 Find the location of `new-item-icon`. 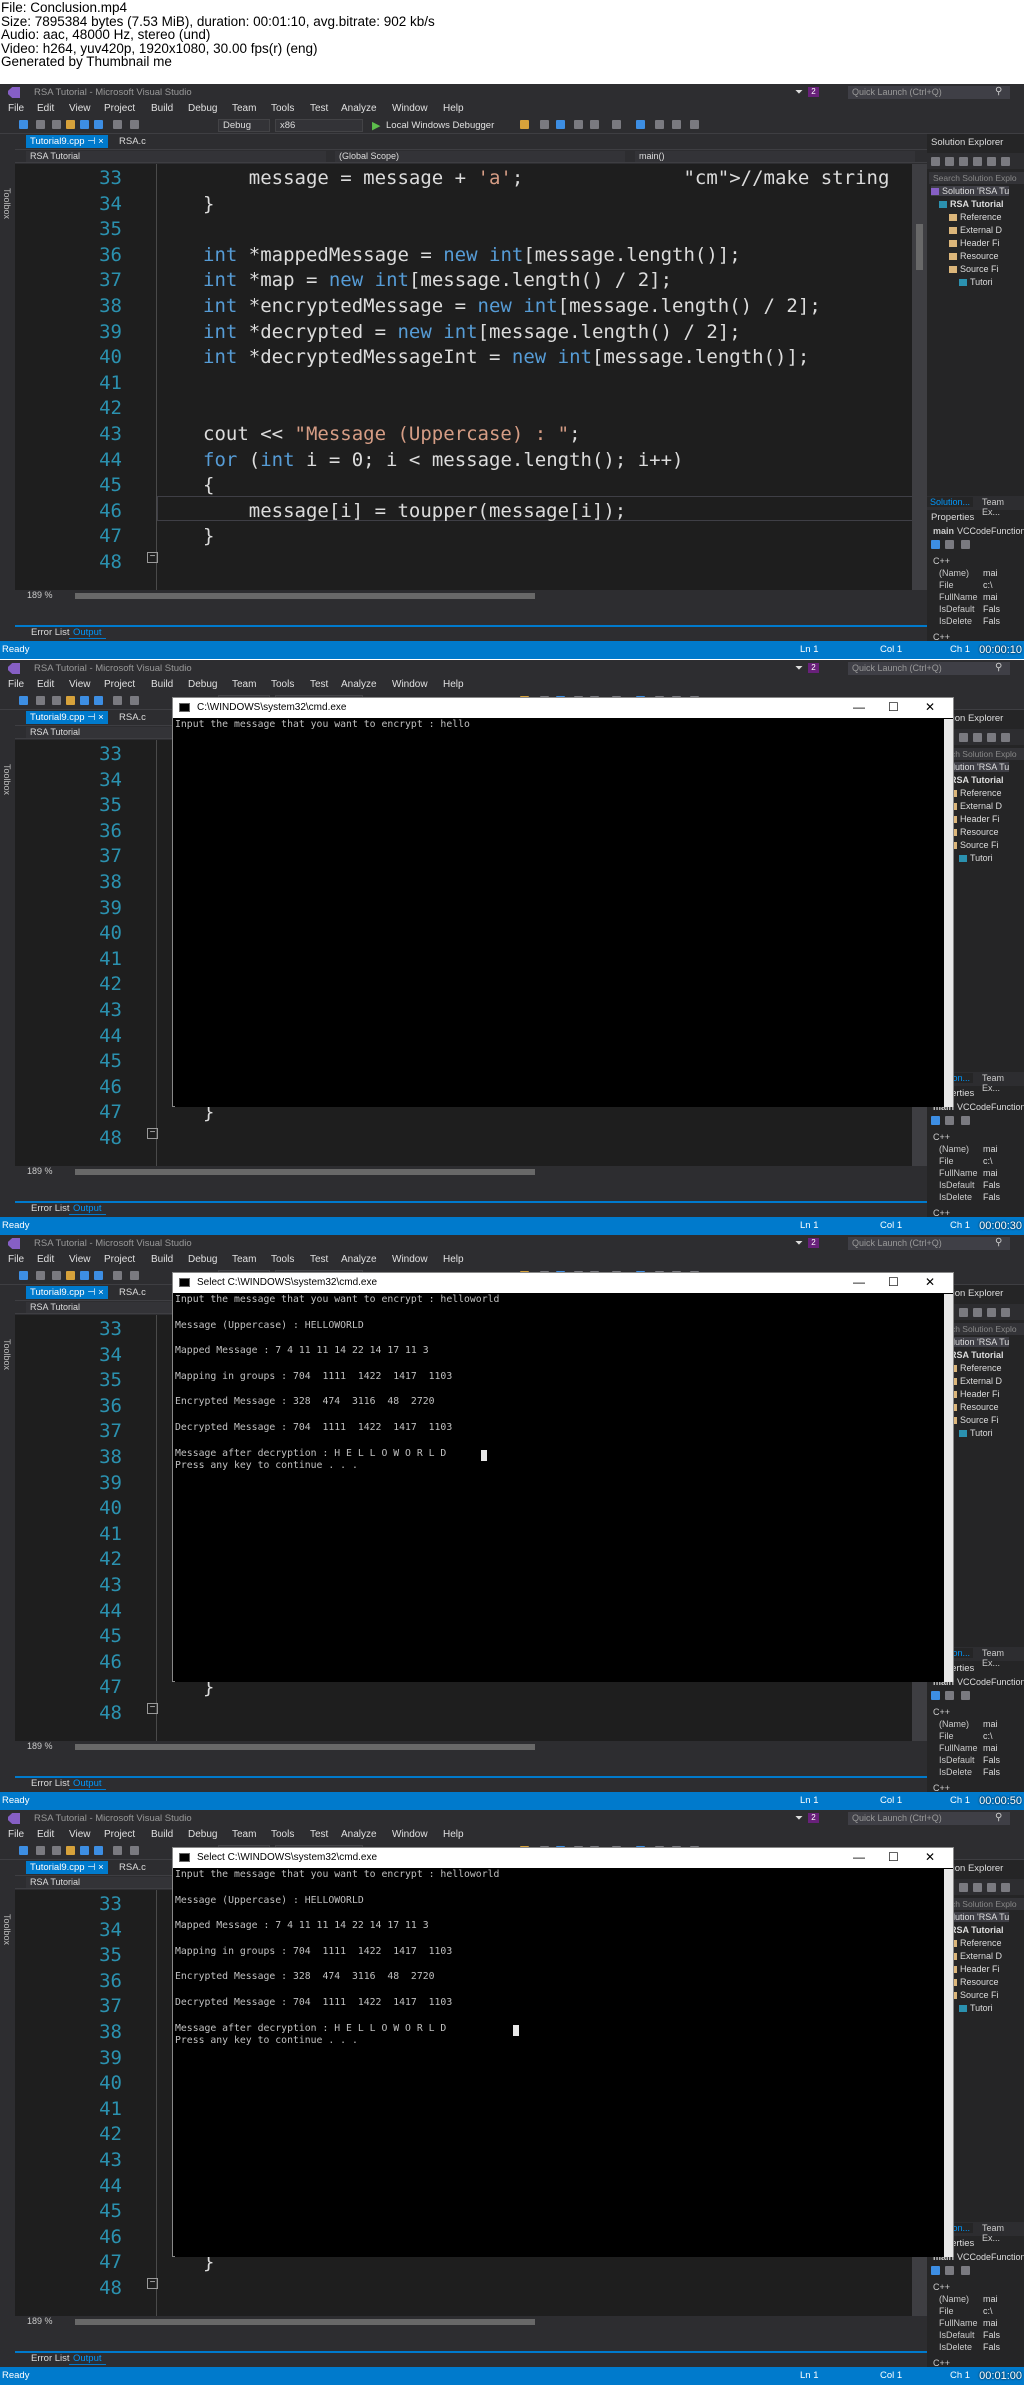

new-item-icon is located at coordinates (56, 1850).